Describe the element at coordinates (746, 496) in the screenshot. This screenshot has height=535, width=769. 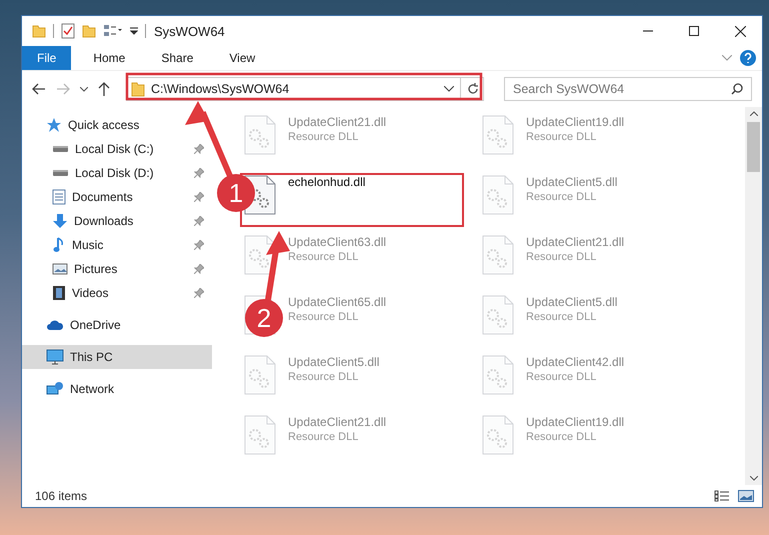
I see `large-icons-view-icon` at that location.